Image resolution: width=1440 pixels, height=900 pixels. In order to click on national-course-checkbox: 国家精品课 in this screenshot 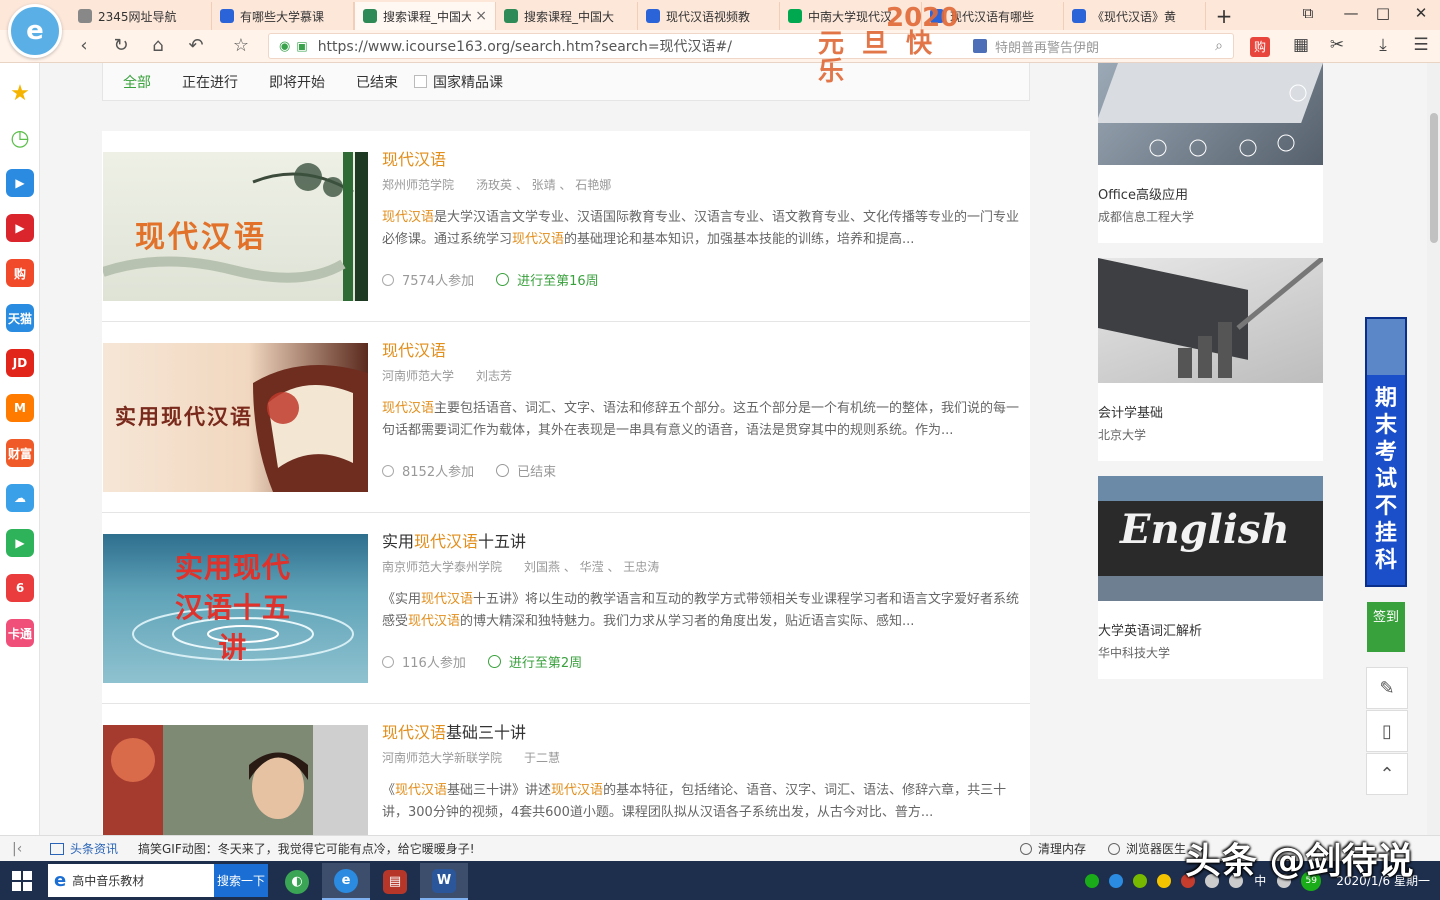, I will do `click(458, 82)`.